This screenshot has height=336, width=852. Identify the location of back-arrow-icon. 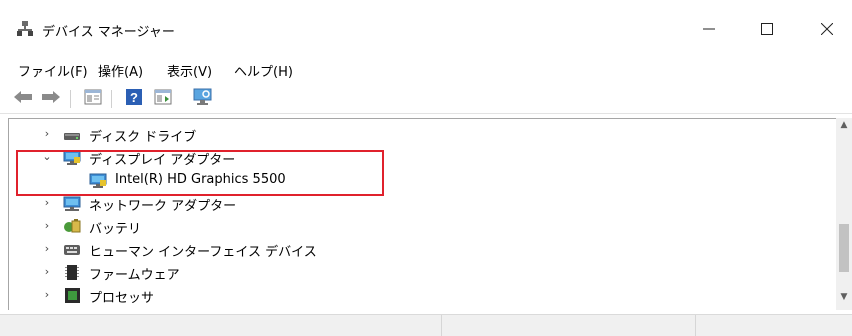
(23, 99).